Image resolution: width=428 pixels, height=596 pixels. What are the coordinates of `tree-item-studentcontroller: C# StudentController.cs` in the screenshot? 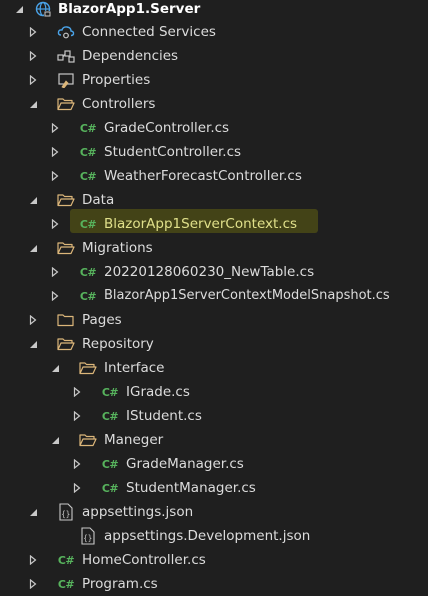 It's located at (214, 152).